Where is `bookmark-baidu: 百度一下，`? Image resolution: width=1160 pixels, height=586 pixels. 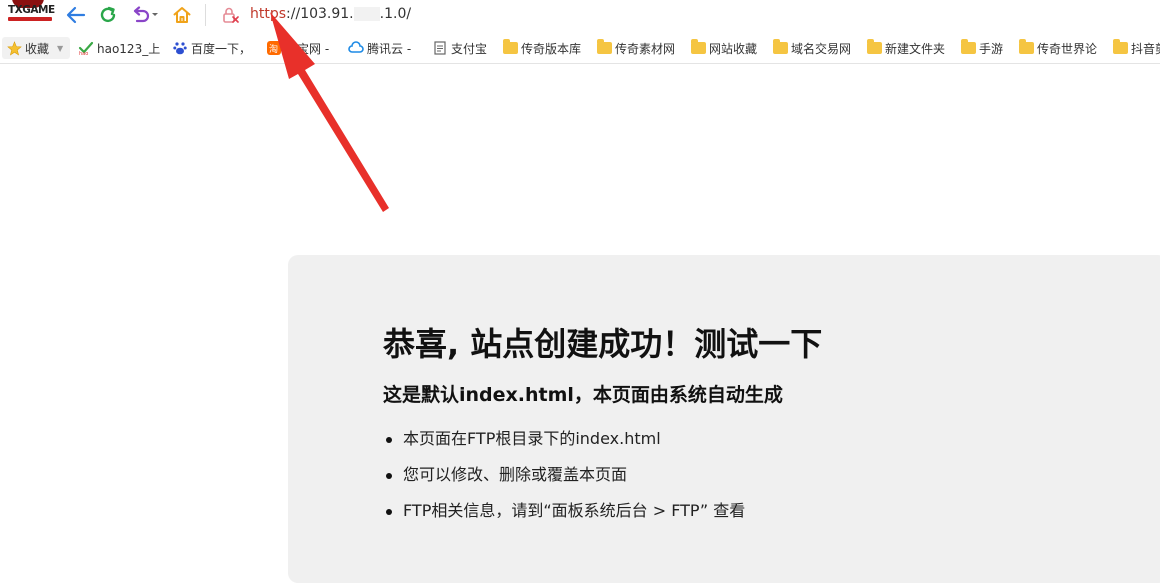 bookmark-baidu: 百度一下， is located at coordinates (211, 48).